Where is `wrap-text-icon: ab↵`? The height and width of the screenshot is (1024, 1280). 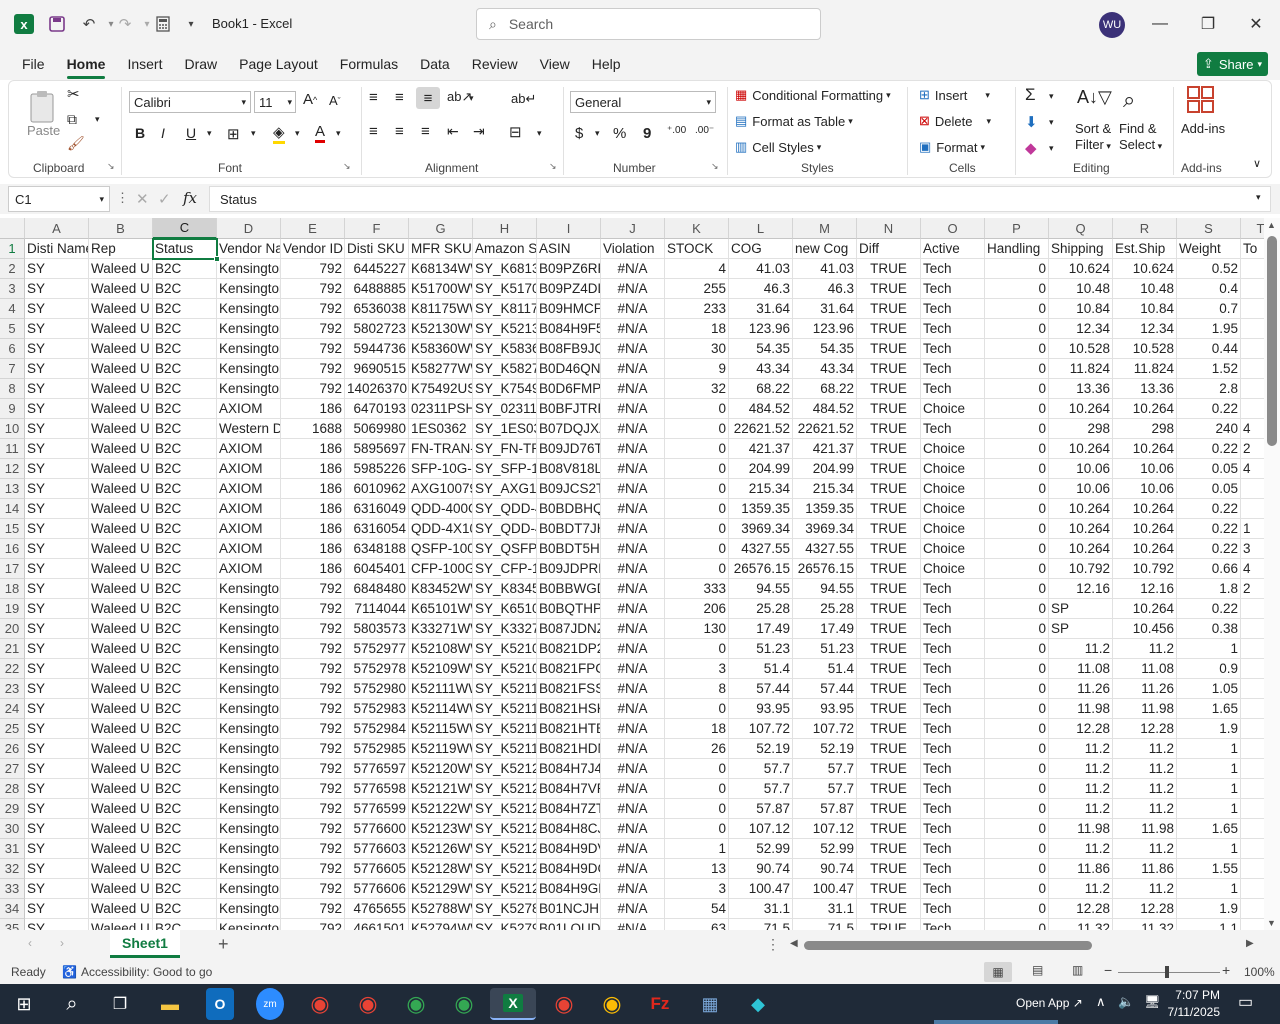 wrap-text-icon: ab↵ is located at coordinates (523, 99).